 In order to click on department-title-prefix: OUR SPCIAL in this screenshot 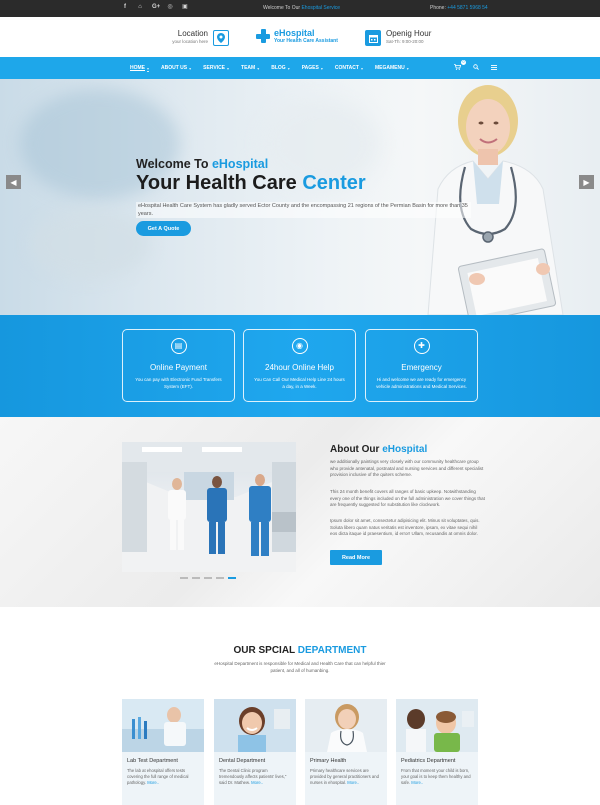, I will do `click(264, 650)`.